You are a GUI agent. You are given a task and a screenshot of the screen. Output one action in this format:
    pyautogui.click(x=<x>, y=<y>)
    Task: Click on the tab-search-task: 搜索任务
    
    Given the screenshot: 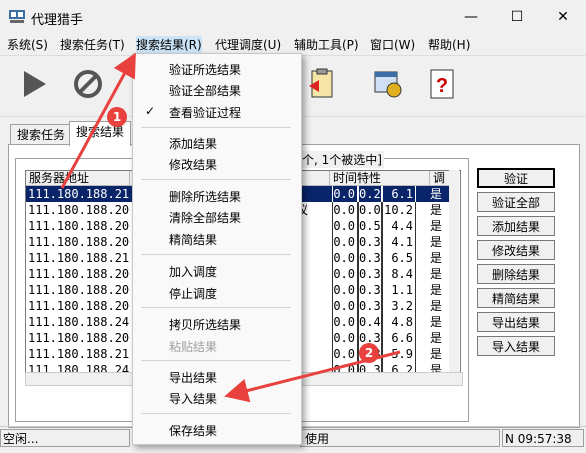 What is the action you would take?
    pyautogui.click(x=41, y=134)
    